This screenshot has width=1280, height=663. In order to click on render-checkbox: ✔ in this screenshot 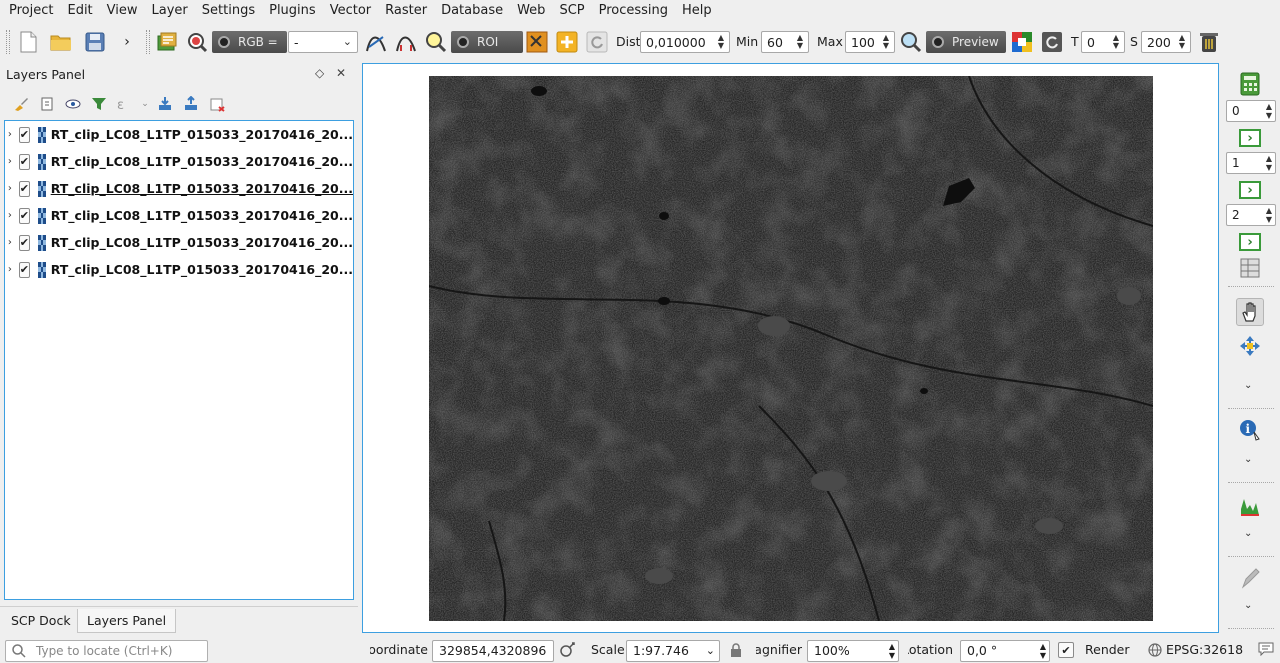, I will do `click(1066, 650)`.